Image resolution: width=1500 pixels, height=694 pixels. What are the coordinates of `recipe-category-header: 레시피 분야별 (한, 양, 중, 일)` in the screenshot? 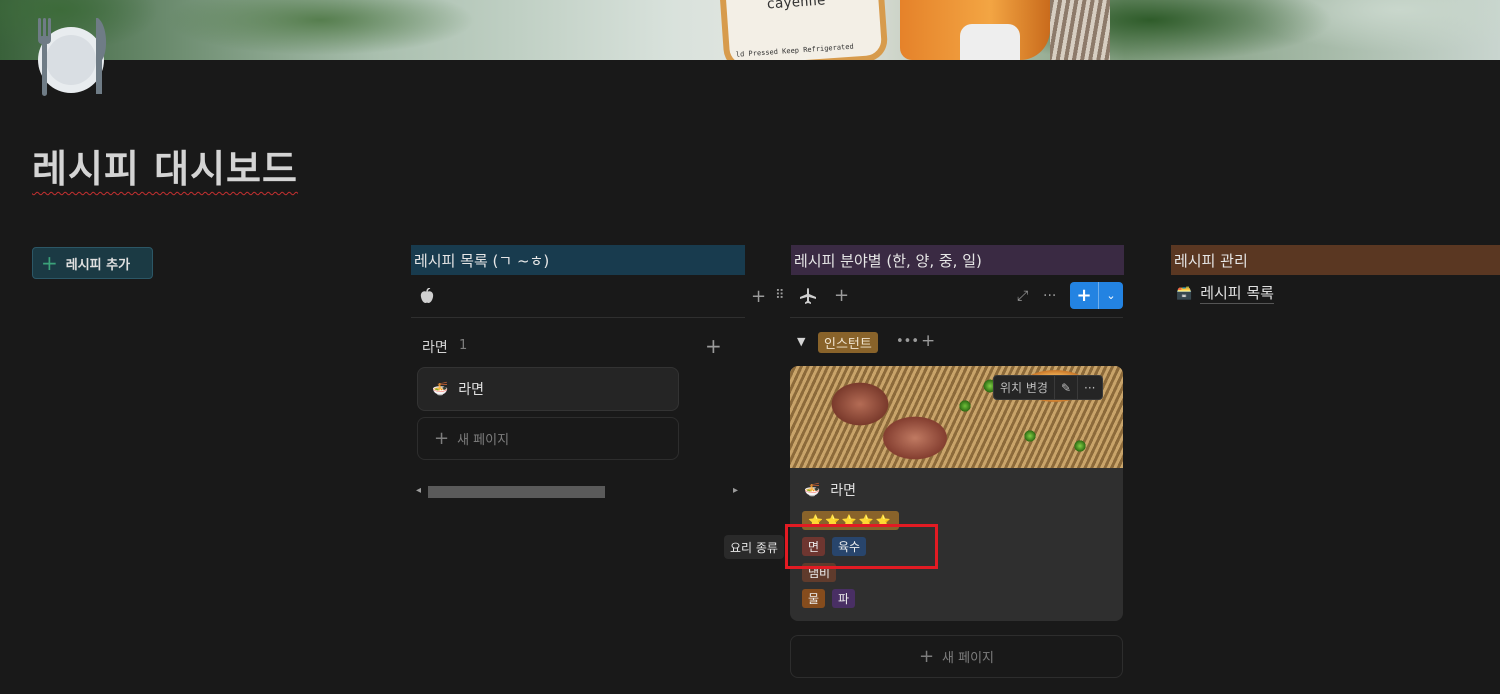 It's located at (957, 260).